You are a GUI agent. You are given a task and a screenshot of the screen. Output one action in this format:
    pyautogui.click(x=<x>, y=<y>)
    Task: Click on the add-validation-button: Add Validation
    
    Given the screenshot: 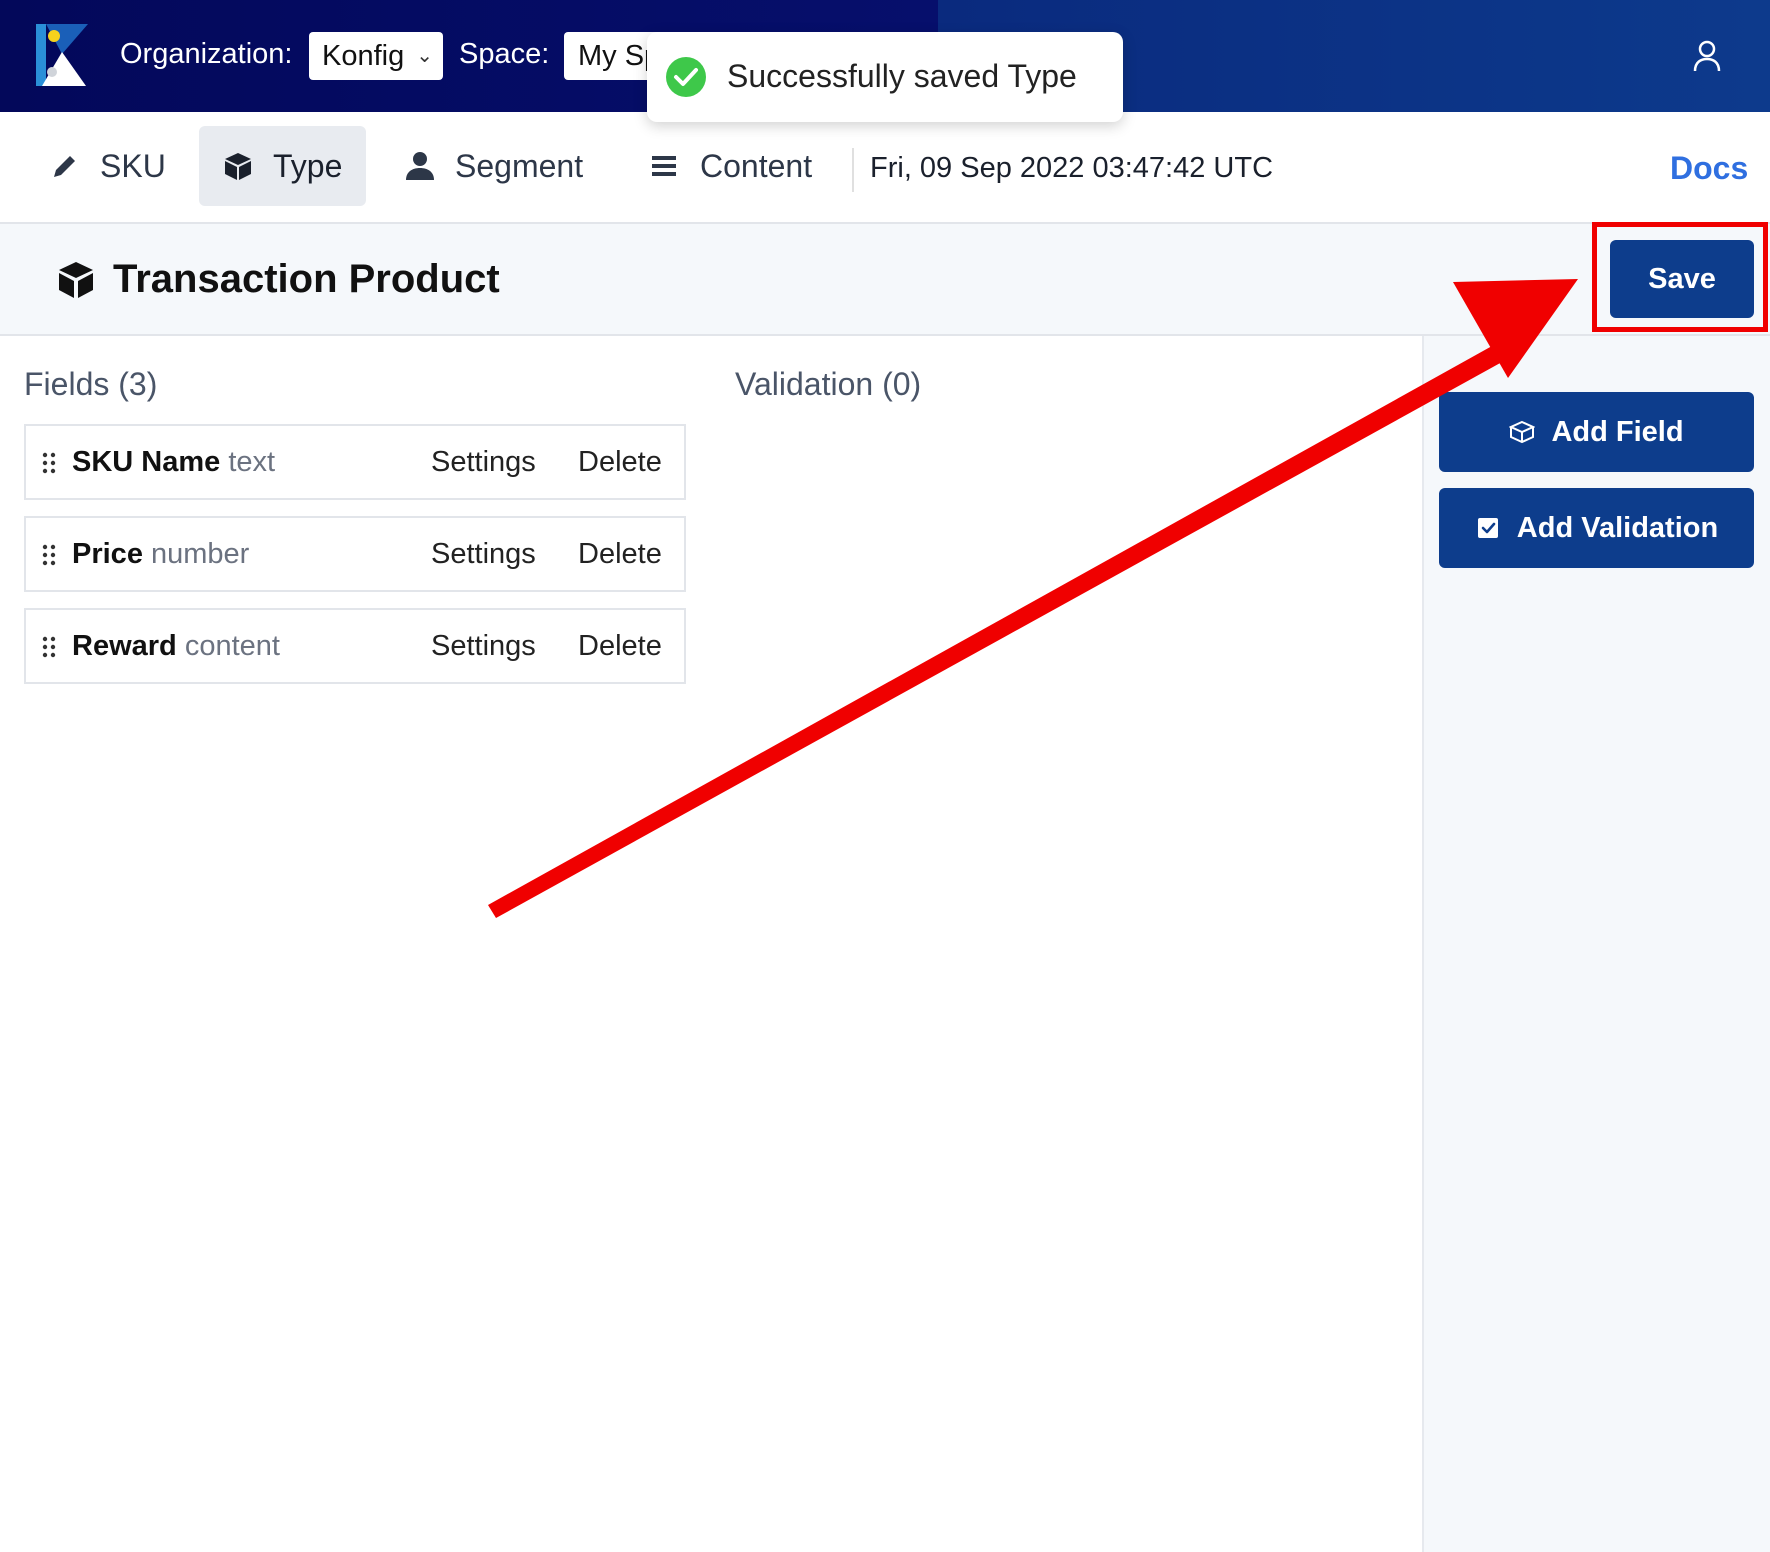 What is the action you would take?
    pyautogui.click(x=1596, y=528)
    